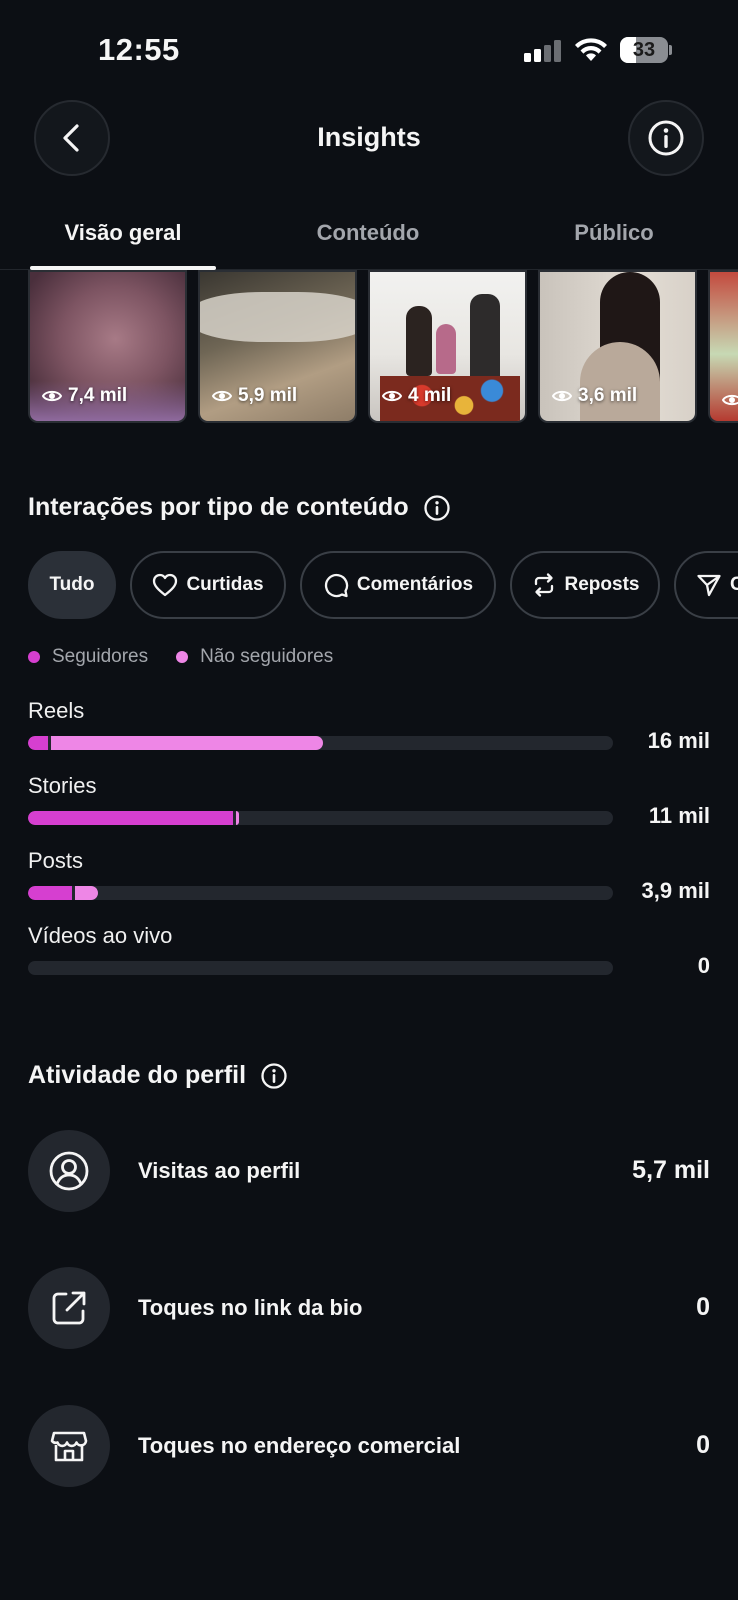  I want to click on thumbnail-views: 4 mil, so click(430, 395).